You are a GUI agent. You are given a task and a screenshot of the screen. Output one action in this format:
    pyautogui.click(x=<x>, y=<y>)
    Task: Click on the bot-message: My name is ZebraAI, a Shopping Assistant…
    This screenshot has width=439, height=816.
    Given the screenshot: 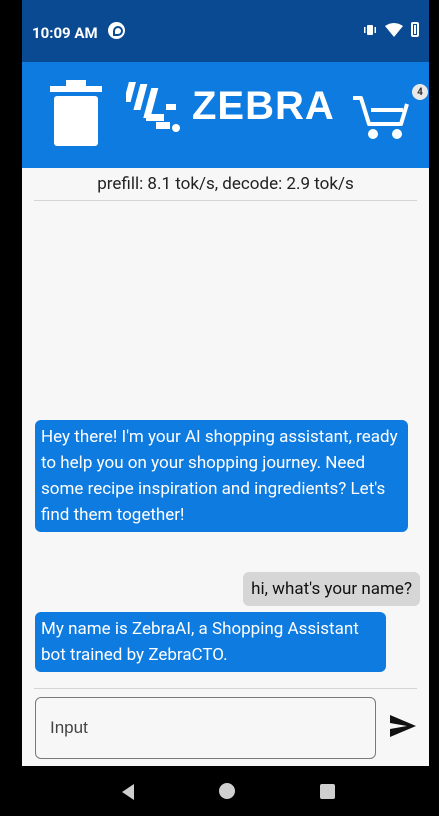 What is the action you would take?
    pyautogui.click(x=210, y=642)
    